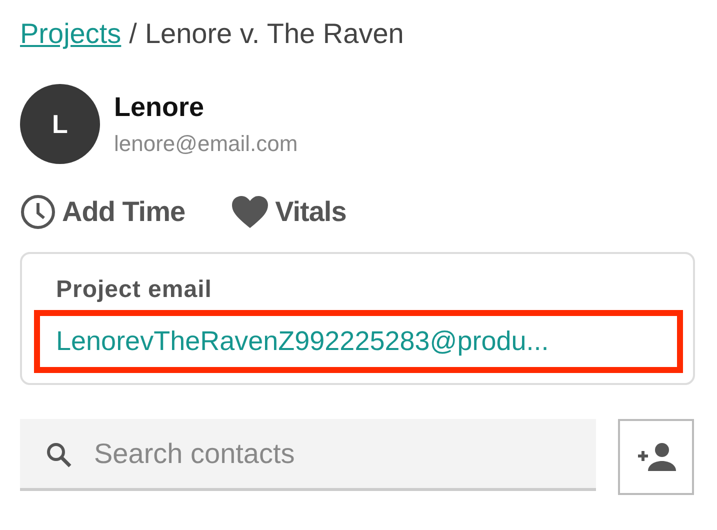 This screenshot has height=530, width=717. Describe the element at coordinates (274, 34) in the screenshot. I see `page-title: Lenore v. The Raven` at that location.